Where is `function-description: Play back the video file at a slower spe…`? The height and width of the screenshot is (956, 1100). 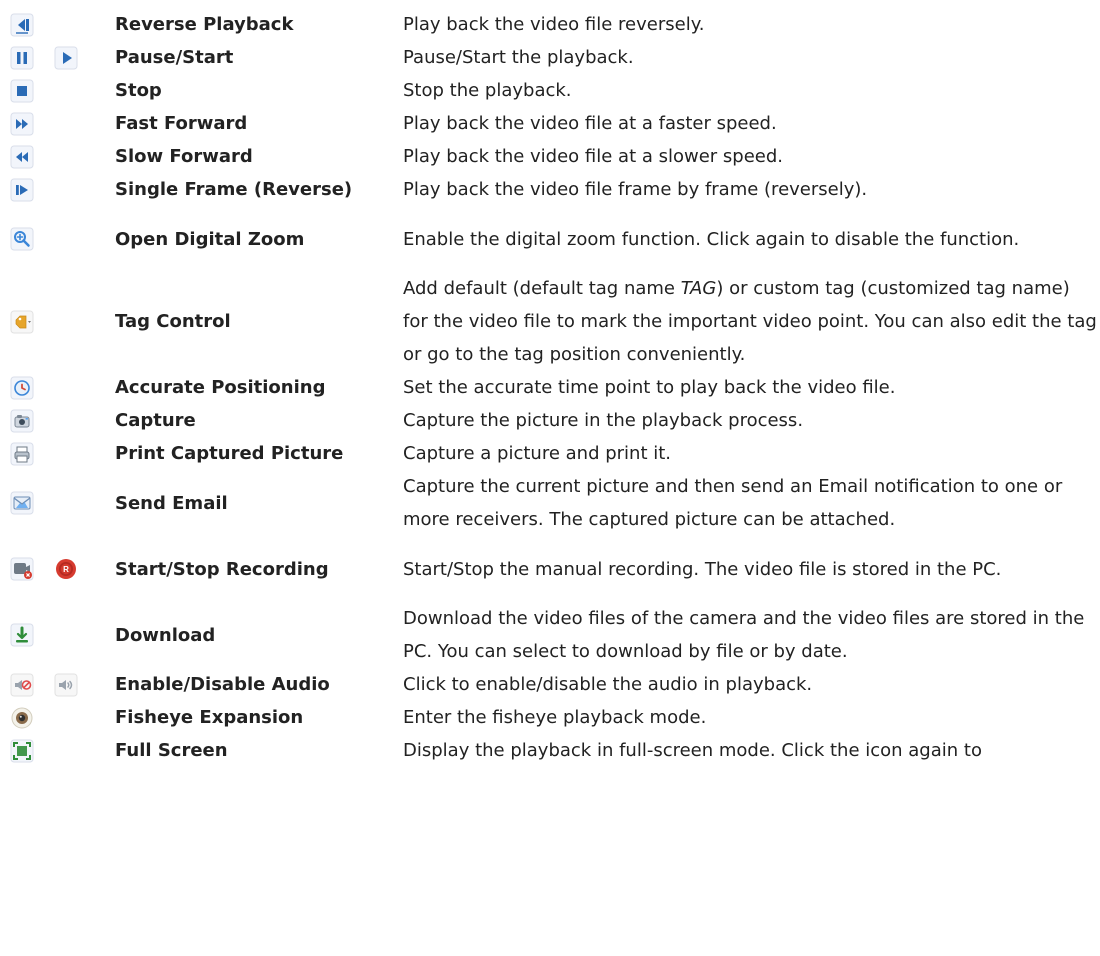 function-description: Play back the video file at a slower spe… is located at coordinates (750, 156).